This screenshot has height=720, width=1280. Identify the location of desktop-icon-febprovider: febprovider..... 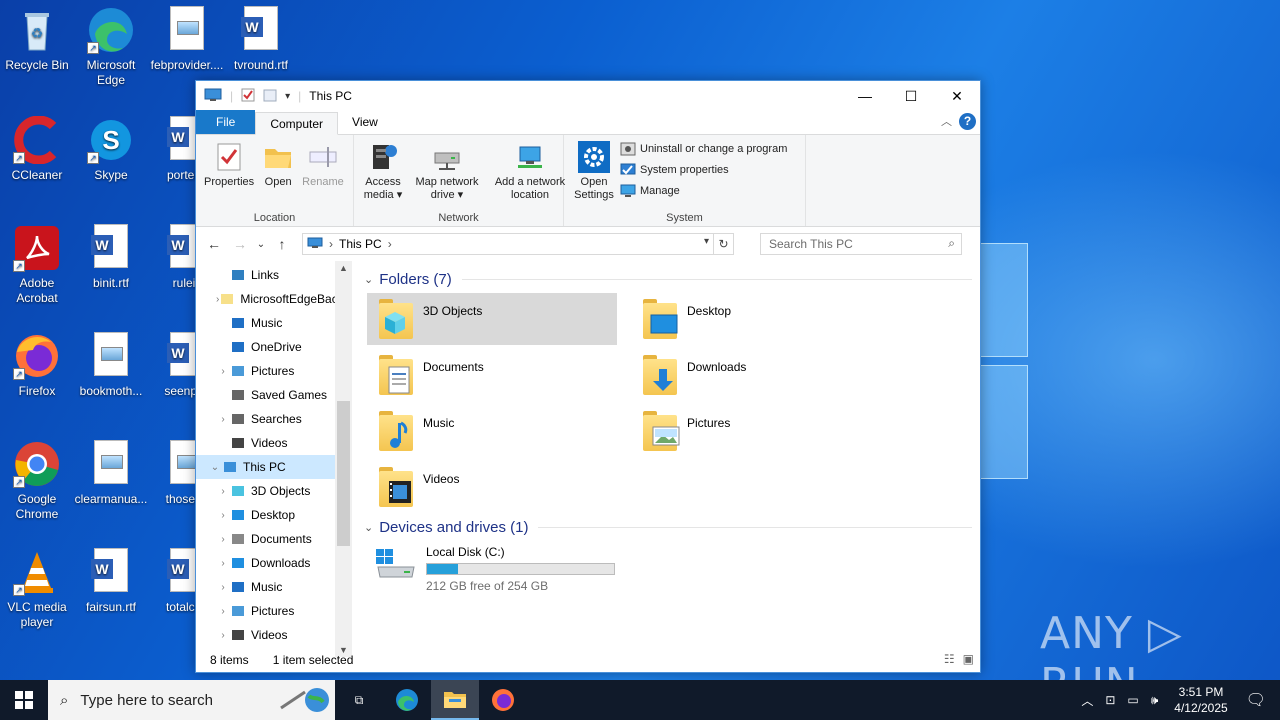
(187, 39).